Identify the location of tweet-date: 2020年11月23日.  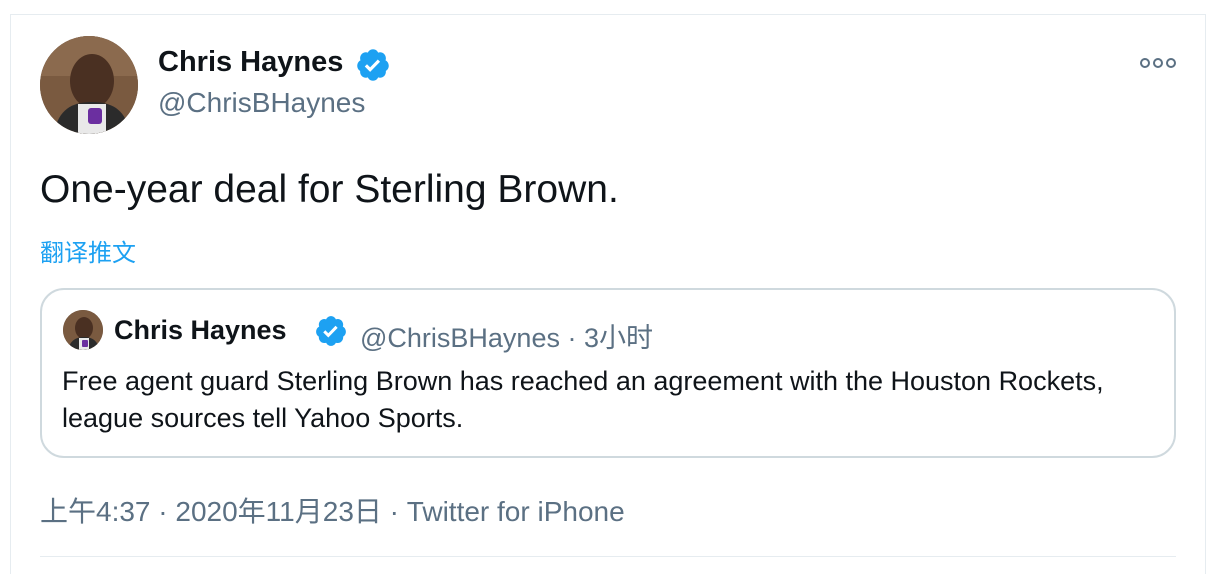
(278, 511).